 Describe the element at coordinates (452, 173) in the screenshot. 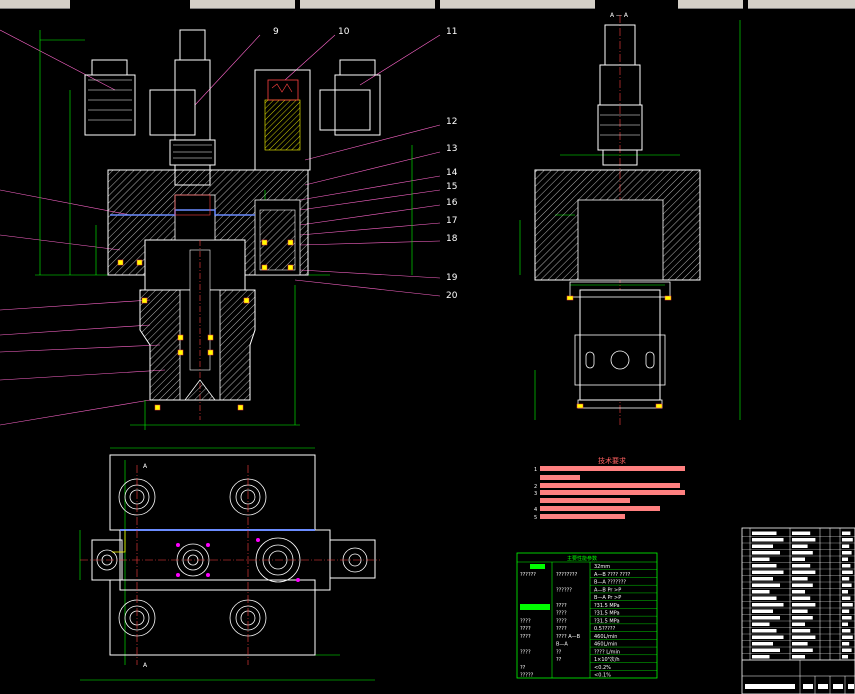

I see `part-number: 14` at that location.